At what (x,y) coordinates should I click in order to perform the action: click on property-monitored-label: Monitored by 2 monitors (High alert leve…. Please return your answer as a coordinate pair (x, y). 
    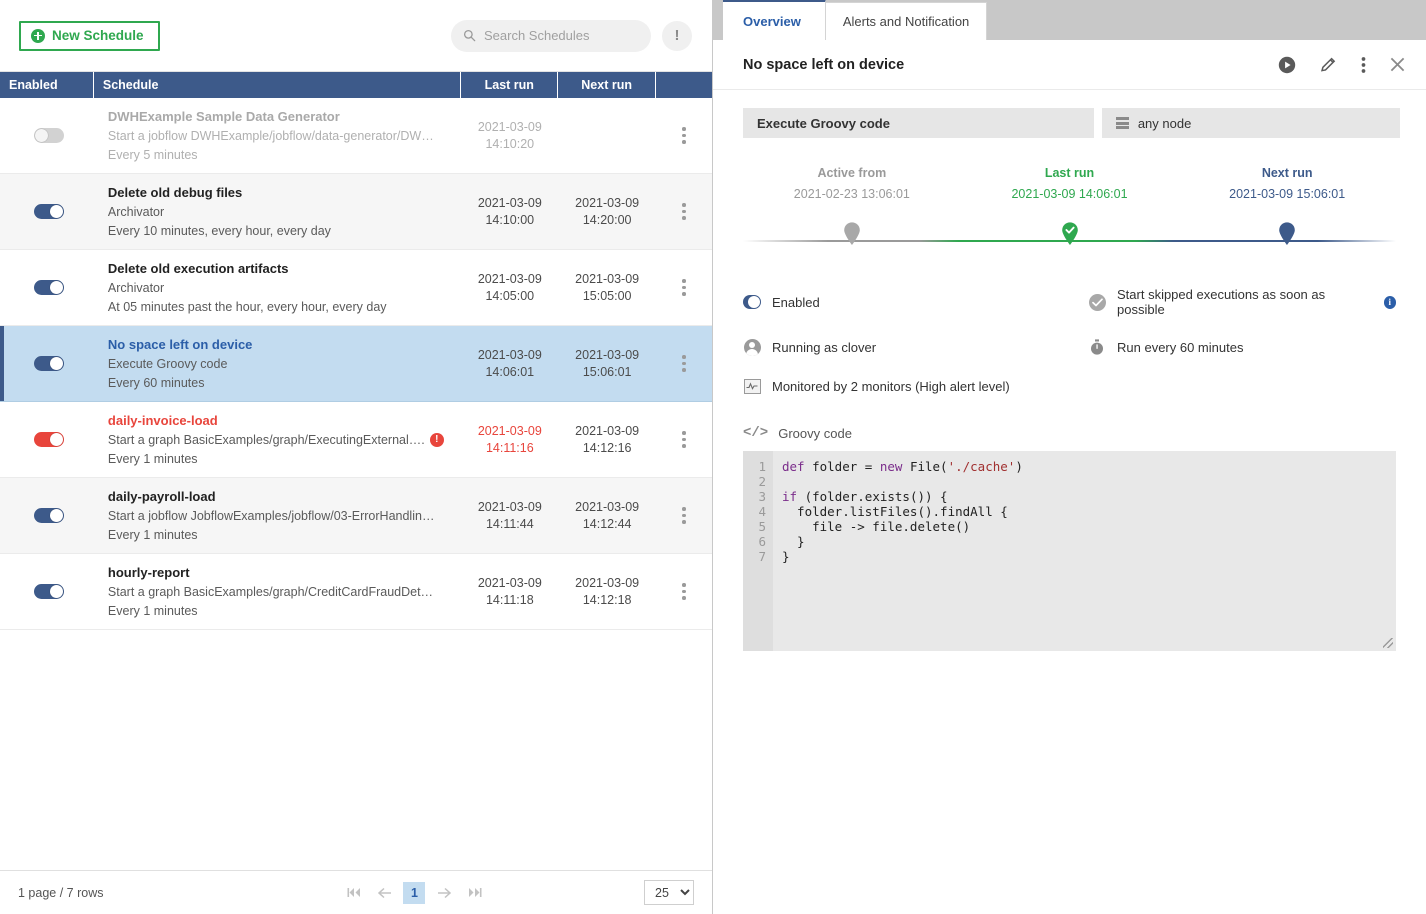
    Looking at the image, I should click on (891, 386).